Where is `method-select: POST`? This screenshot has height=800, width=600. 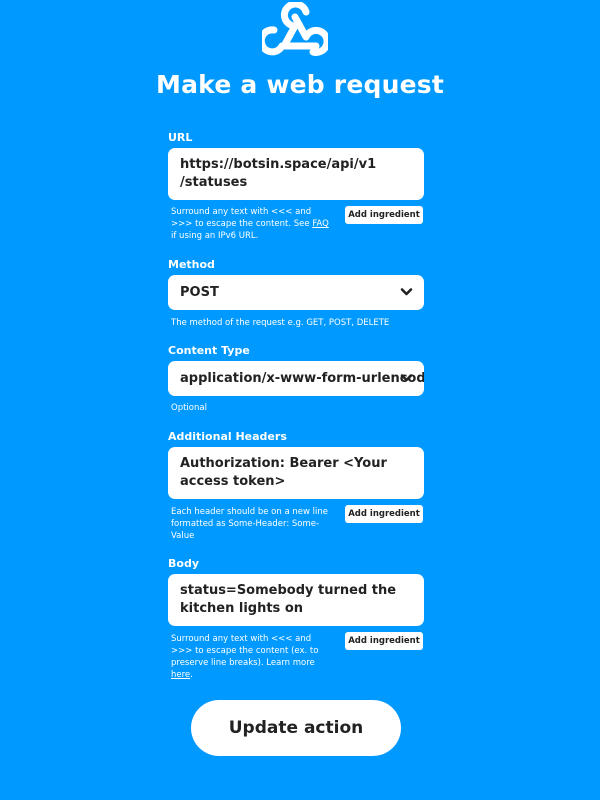 method-select: POST is located at coordinates (296, 292).